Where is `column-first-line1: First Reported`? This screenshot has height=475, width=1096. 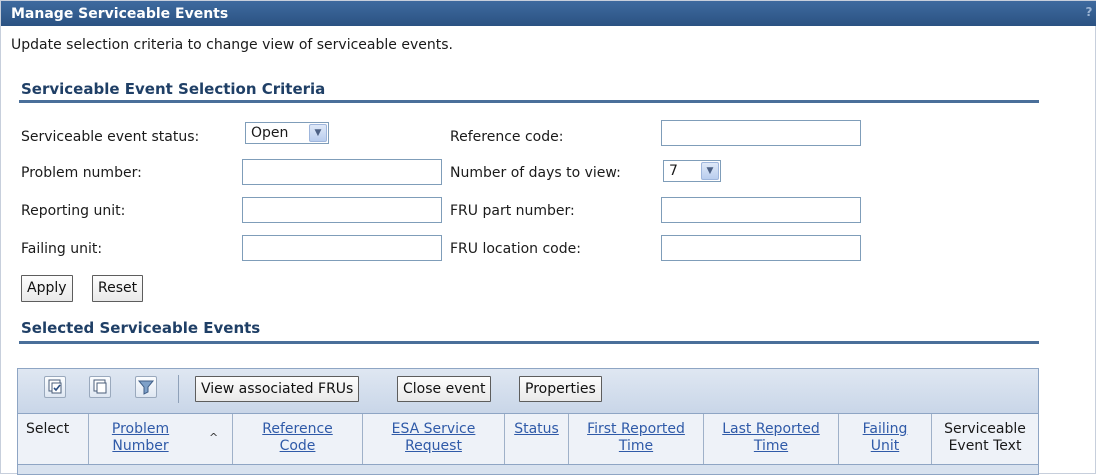 column-first-line1: First Reported is located at coordinates (636, 429).